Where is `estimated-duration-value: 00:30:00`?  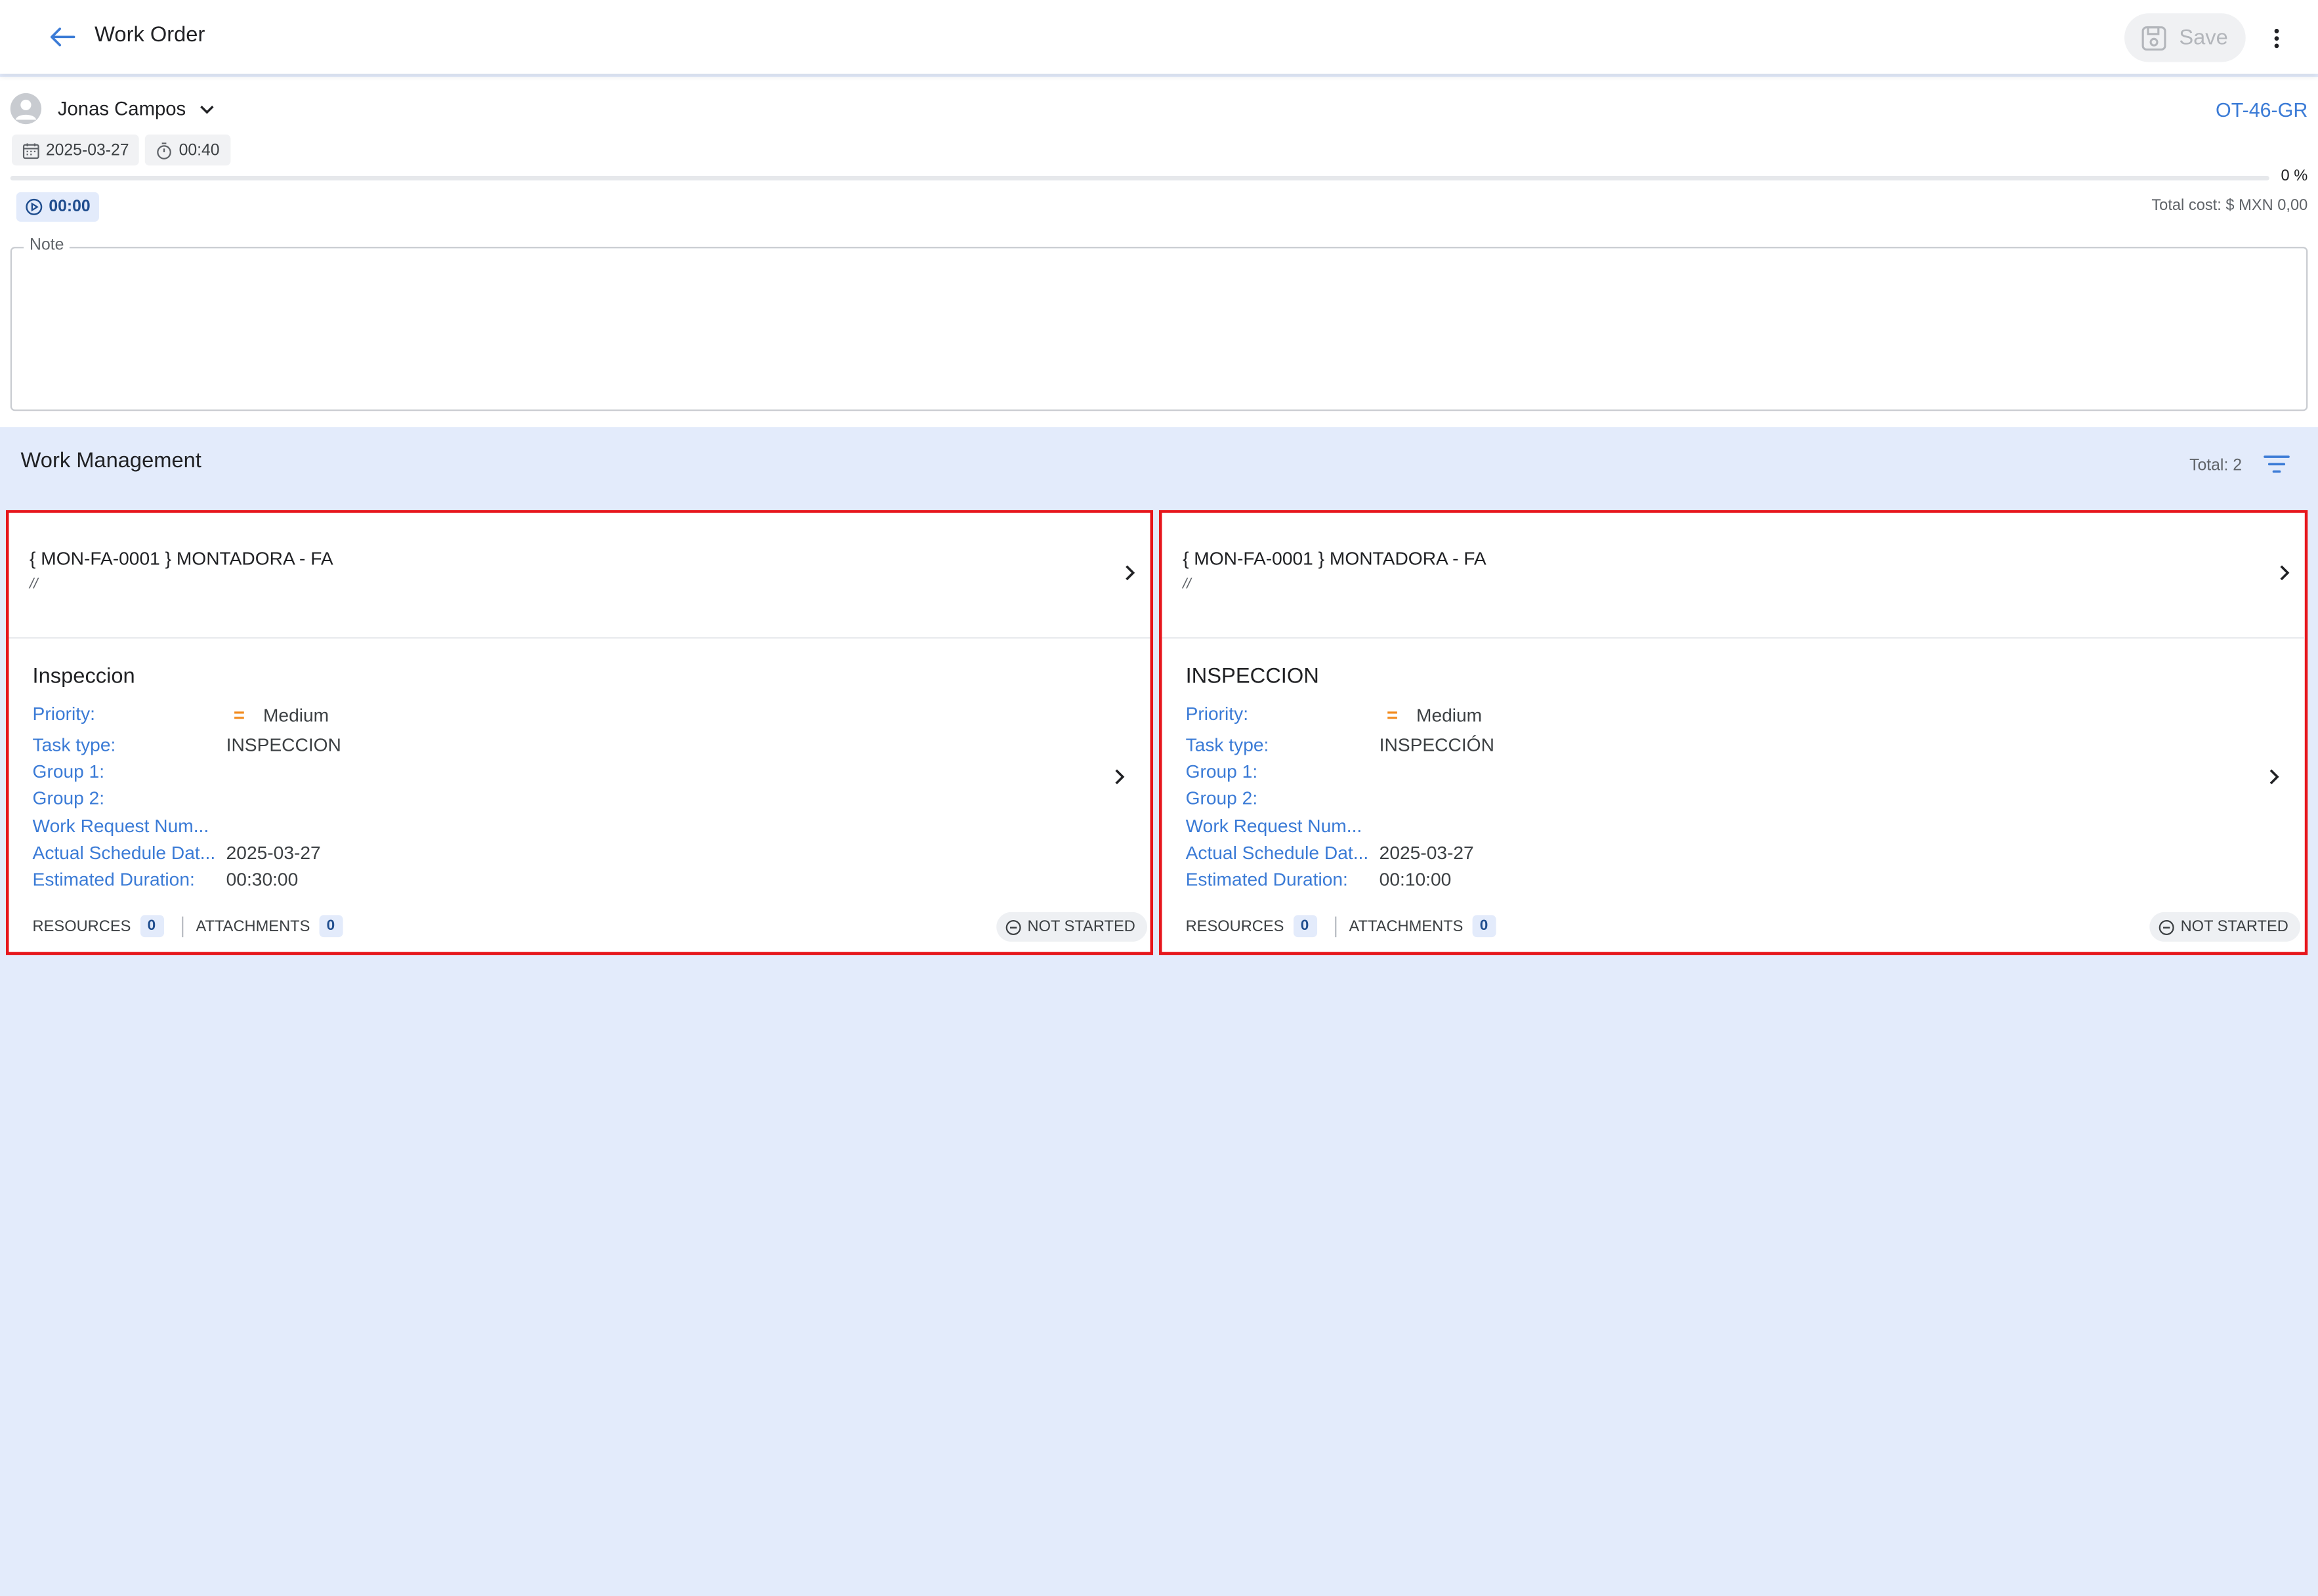 estimated-duration-value: 00:30:00 is located at coordinates (262, 880).